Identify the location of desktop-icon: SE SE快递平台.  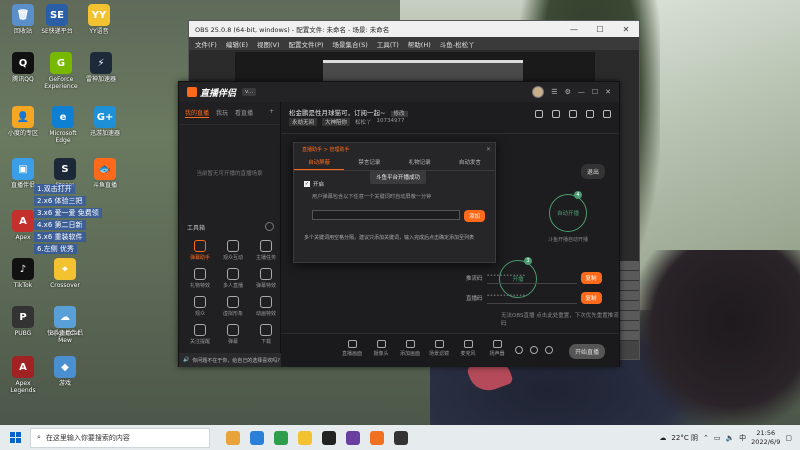
(57, 19).